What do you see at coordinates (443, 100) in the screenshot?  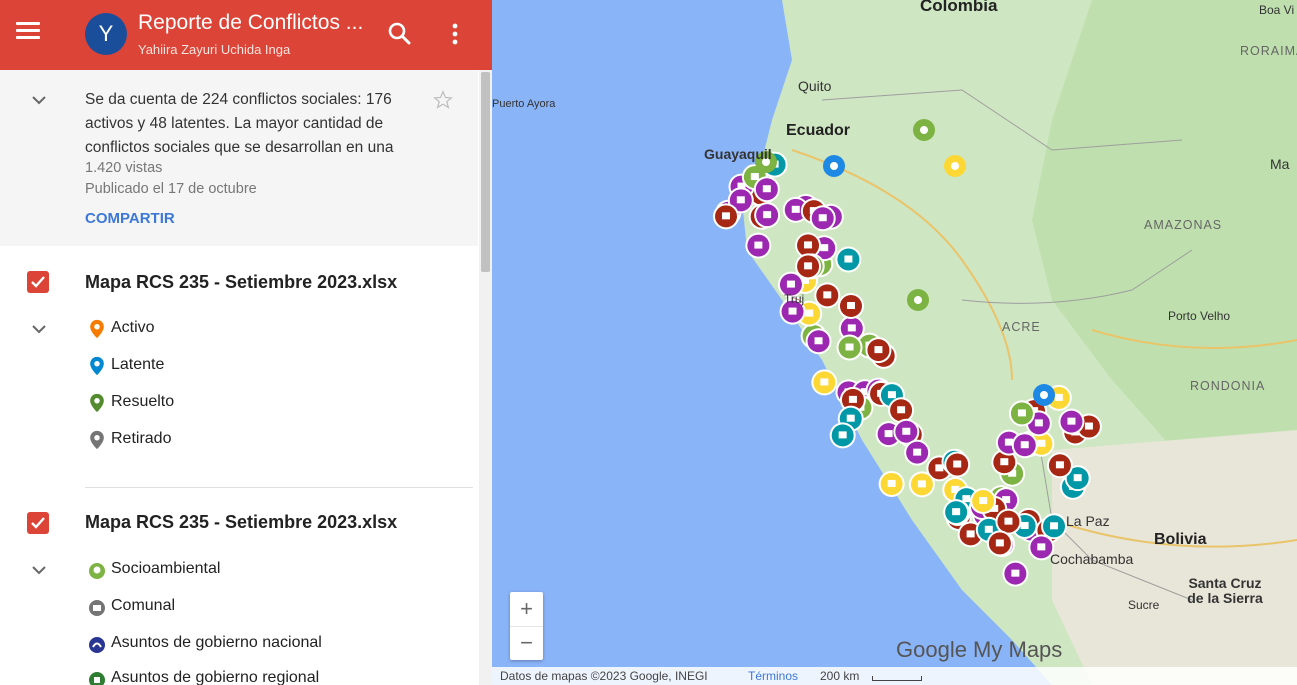 I see `star-icon` at bounding box center [443, 100].